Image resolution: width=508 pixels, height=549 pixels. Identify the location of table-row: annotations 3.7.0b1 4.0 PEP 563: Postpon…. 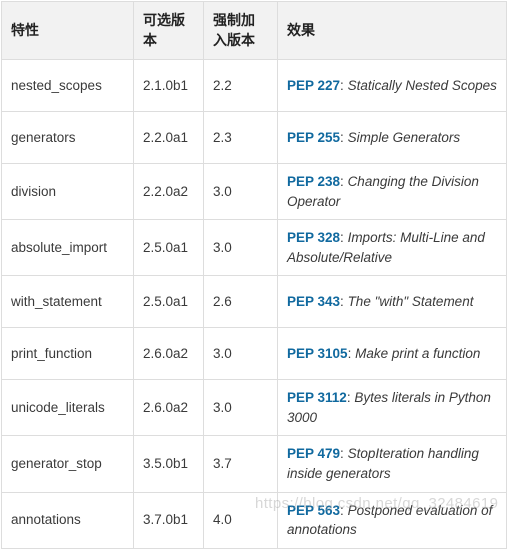
(254, 520).